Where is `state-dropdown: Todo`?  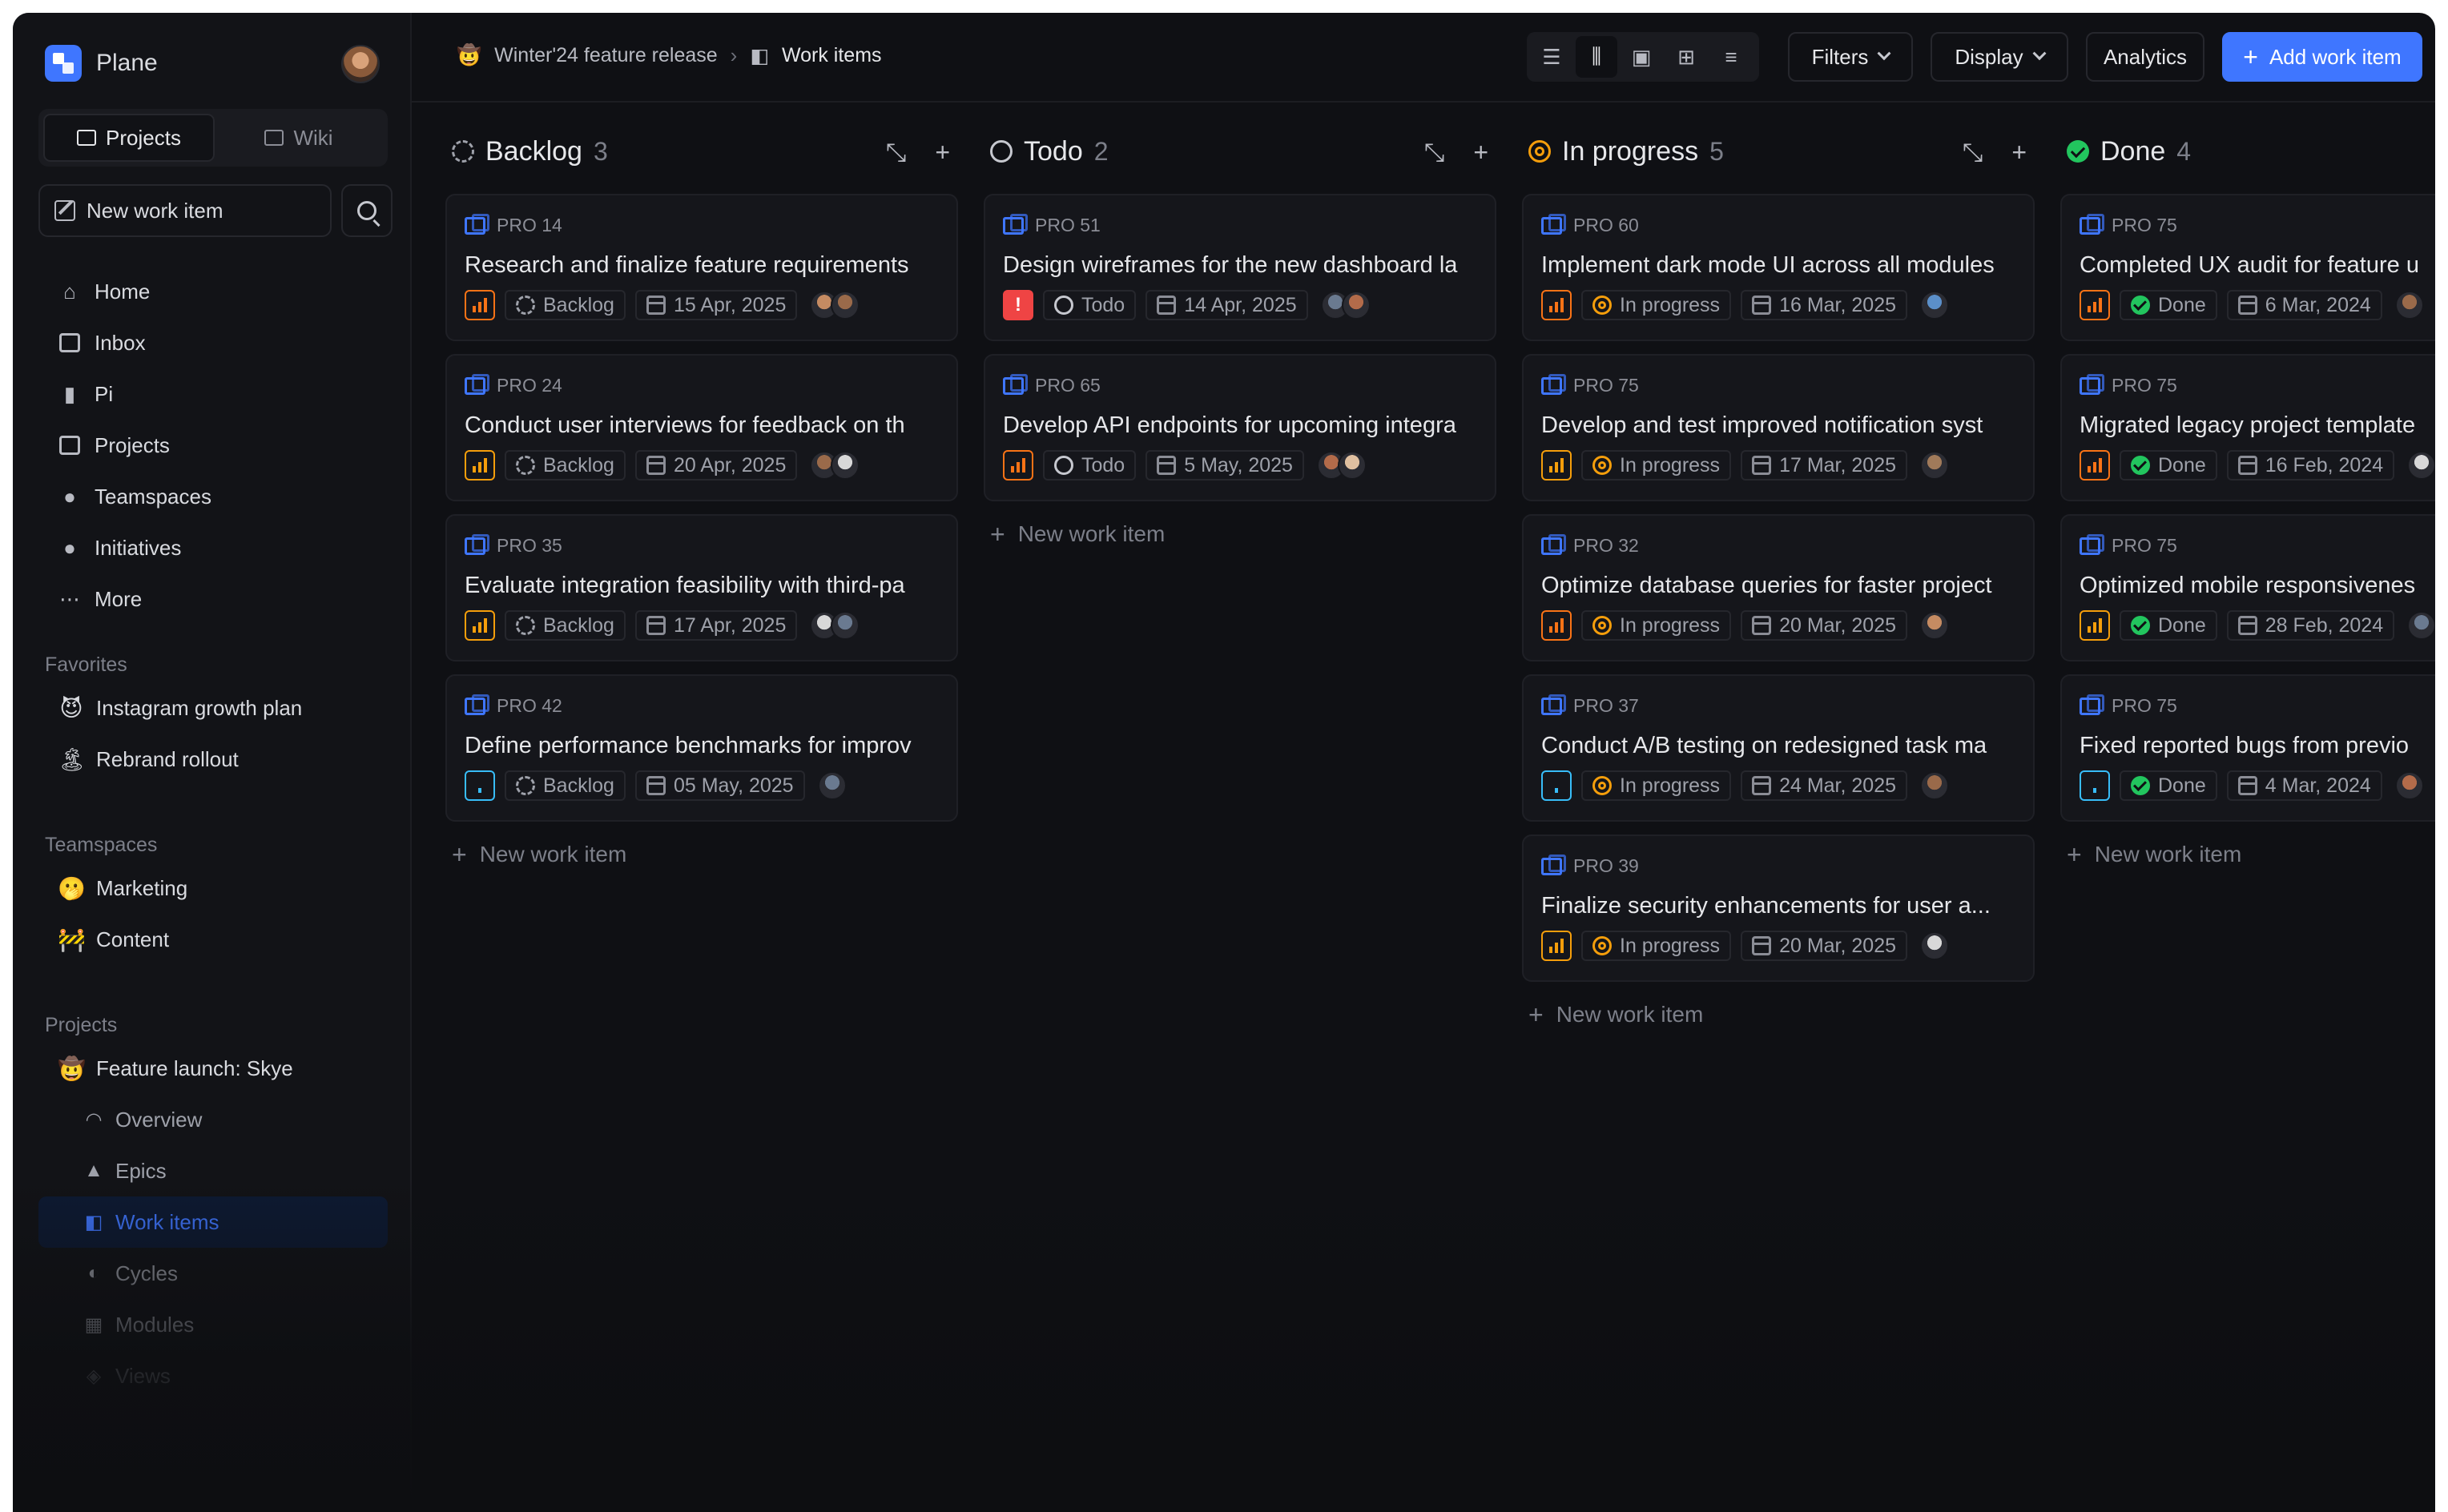 state-dropdown: Todo is located at coordinates (1090, 305).